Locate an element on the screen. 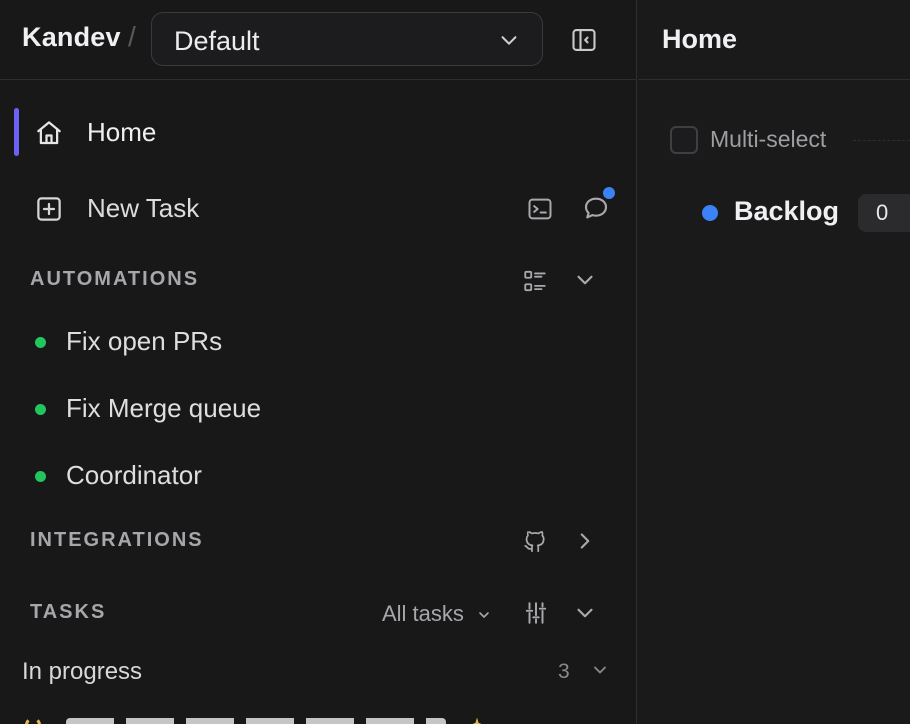  chevron-right-icon is located at coordinates (585, 541).